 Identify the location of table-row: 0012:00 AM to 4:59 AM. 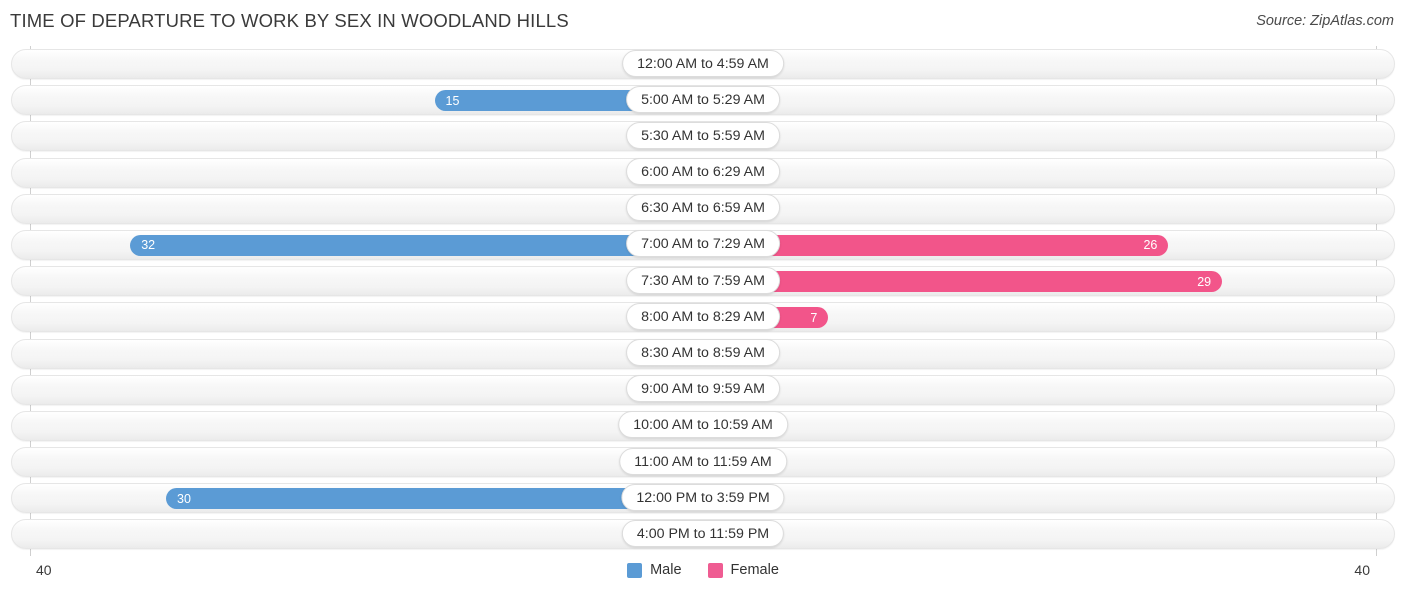
(703, 64).